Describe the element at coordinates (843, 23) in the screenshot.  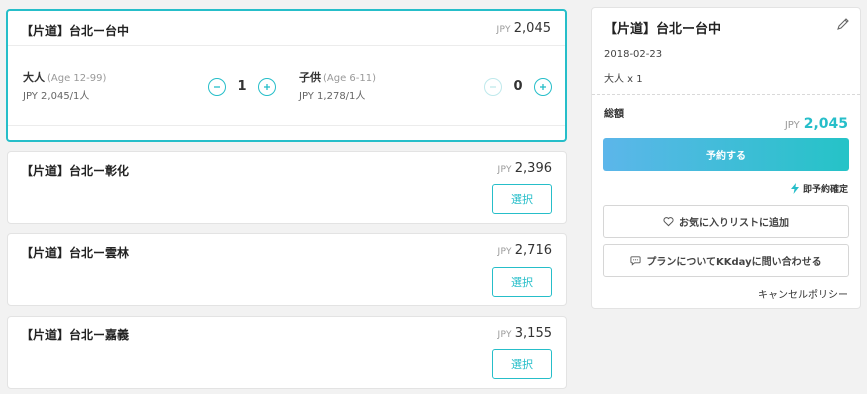
I see `pencil-icon` at that location.